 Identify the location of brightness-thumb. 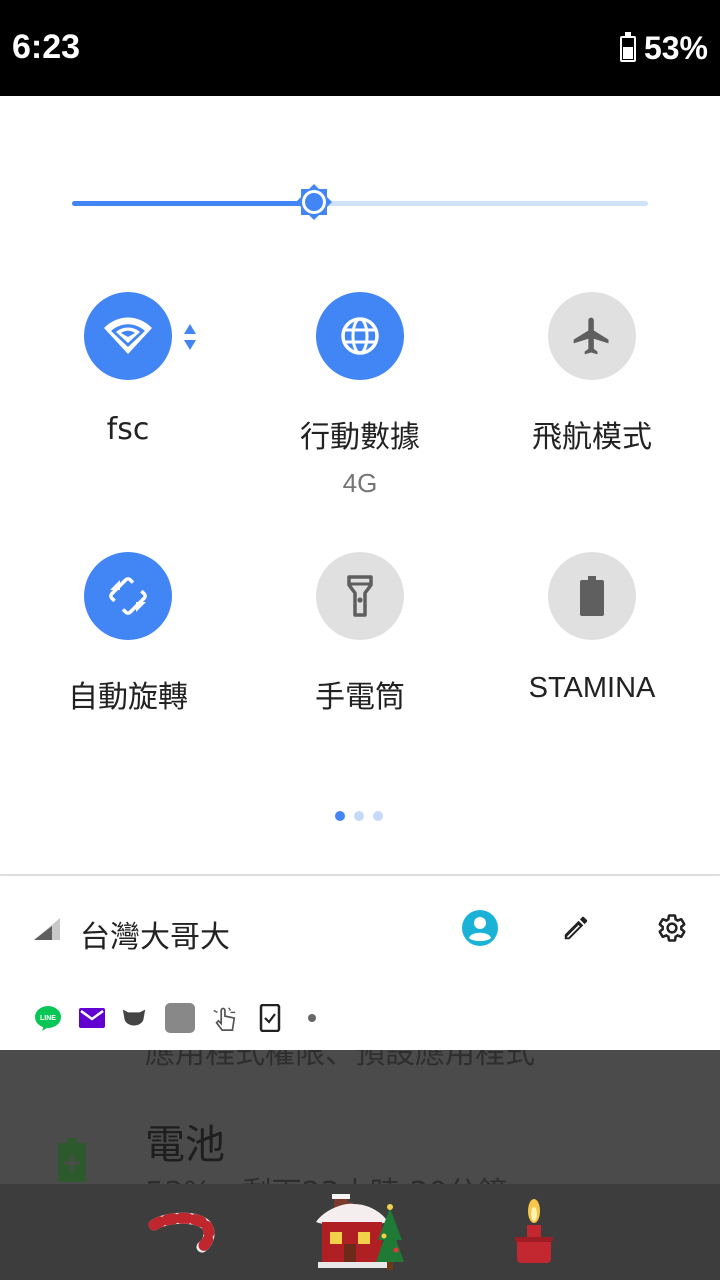
(314, 202).